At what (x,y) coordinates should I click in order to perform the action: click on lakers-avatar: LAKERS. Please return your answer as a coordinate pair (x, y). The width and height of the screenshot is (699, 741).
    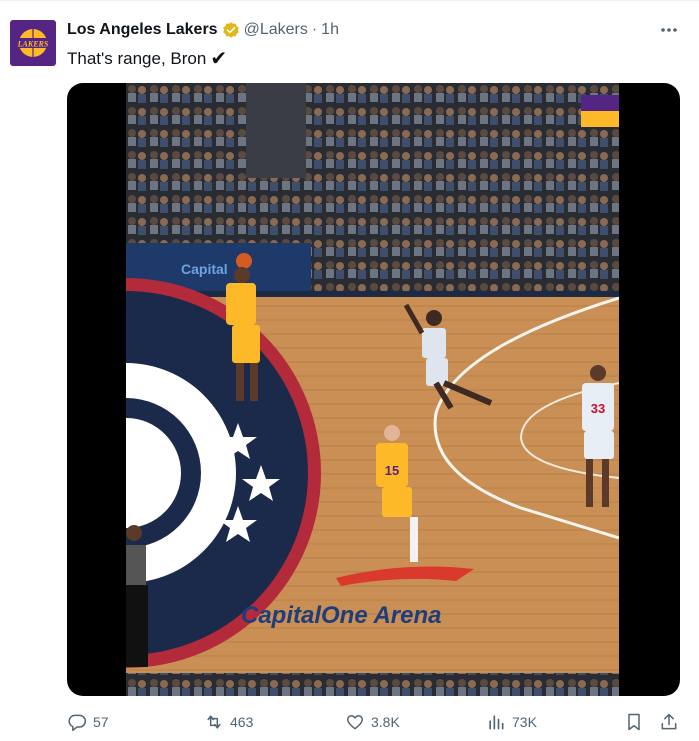
    Looking at the image, I should click on (33, 43).